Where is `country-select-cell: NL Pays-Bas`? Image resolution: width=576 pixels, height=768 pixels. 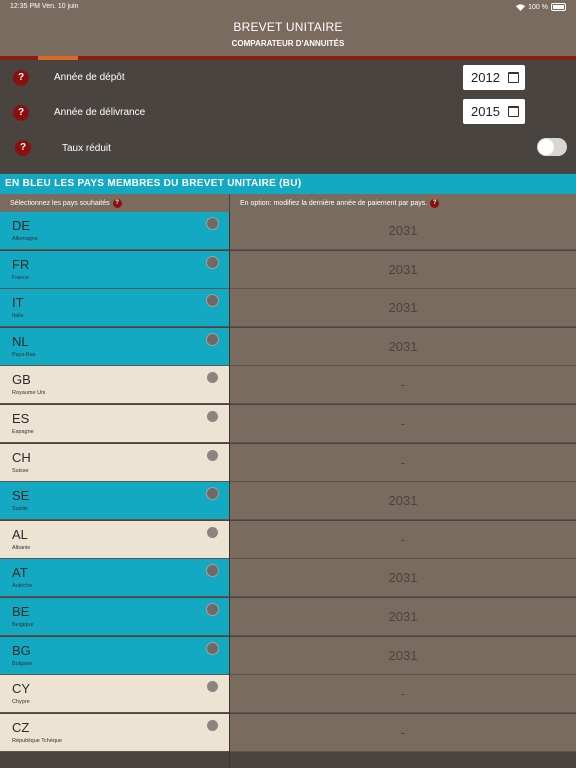 country-select-cell: NL Pays-Bas is located at coordinates (114, 346).